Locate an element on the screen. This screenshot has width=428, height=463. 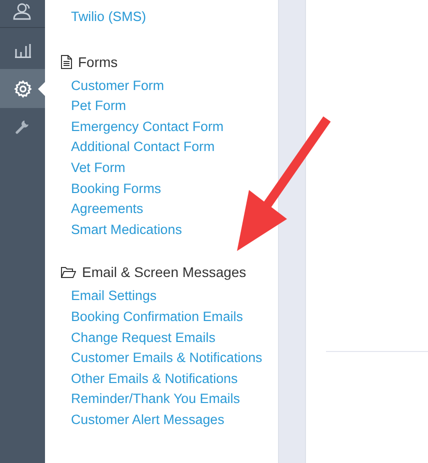
wrench-icon is located at coordinates (22, 126).